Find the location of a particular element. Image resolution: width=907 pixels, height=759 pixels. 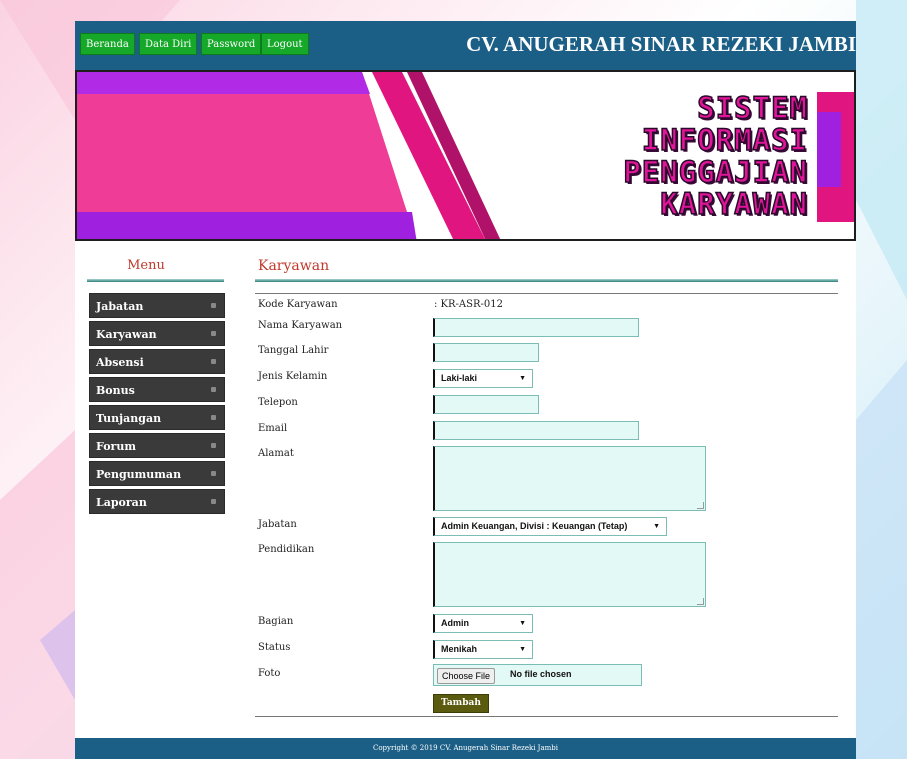

telepon-label: Telepon is located at coordinates (278, 402).